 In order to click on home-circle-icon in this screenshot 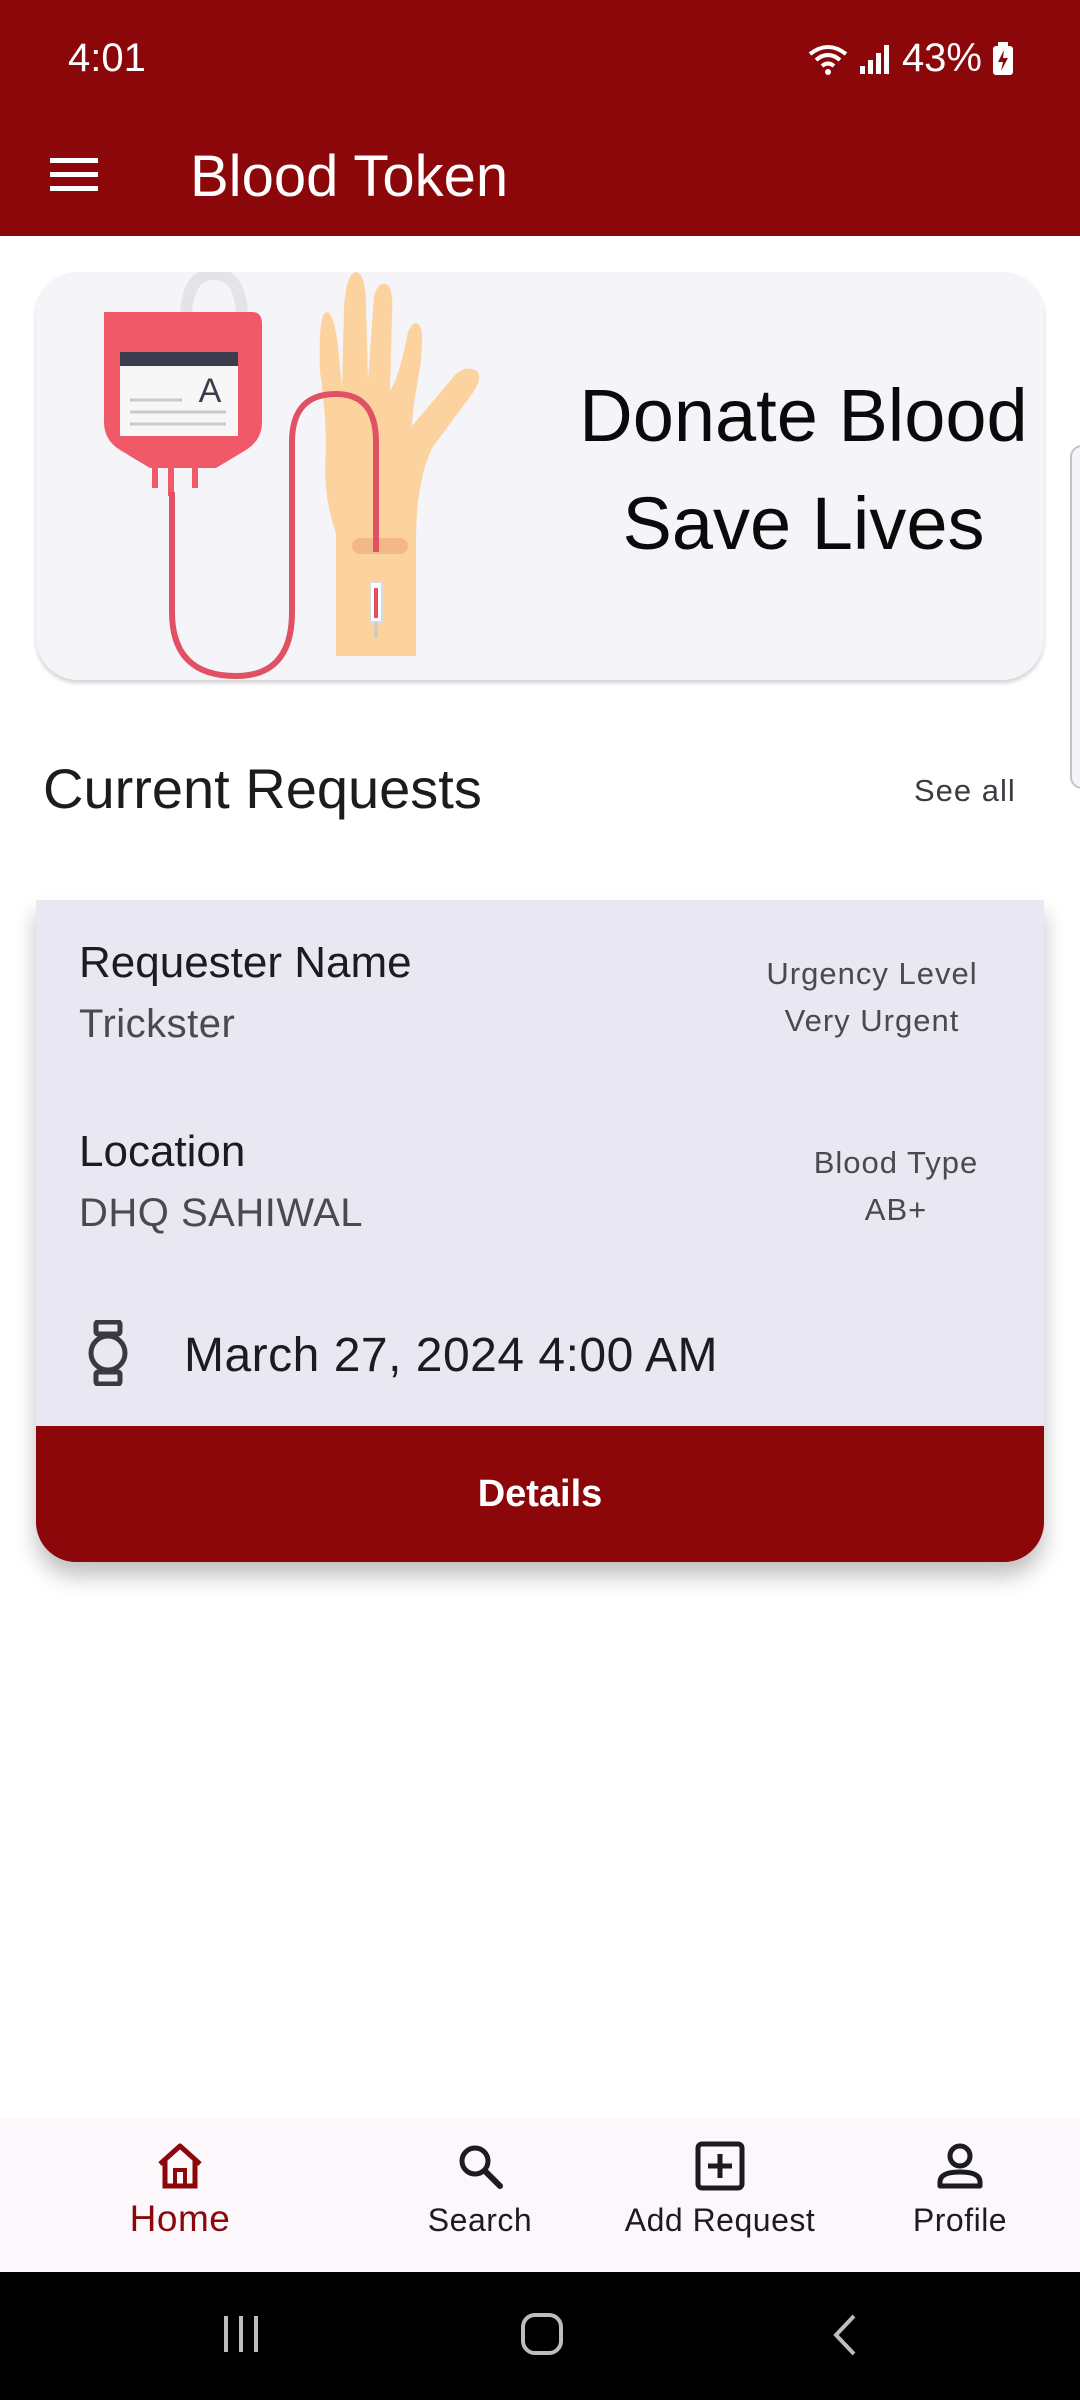, I will do `click(542, 2334)`.